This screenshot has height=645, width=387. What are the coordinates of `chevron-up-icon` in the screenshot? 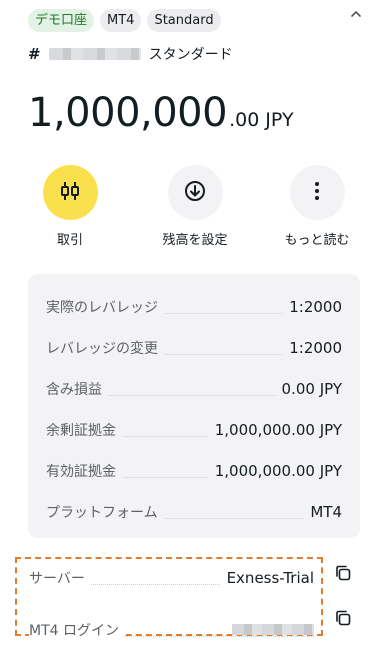 It's located at (356, 13).